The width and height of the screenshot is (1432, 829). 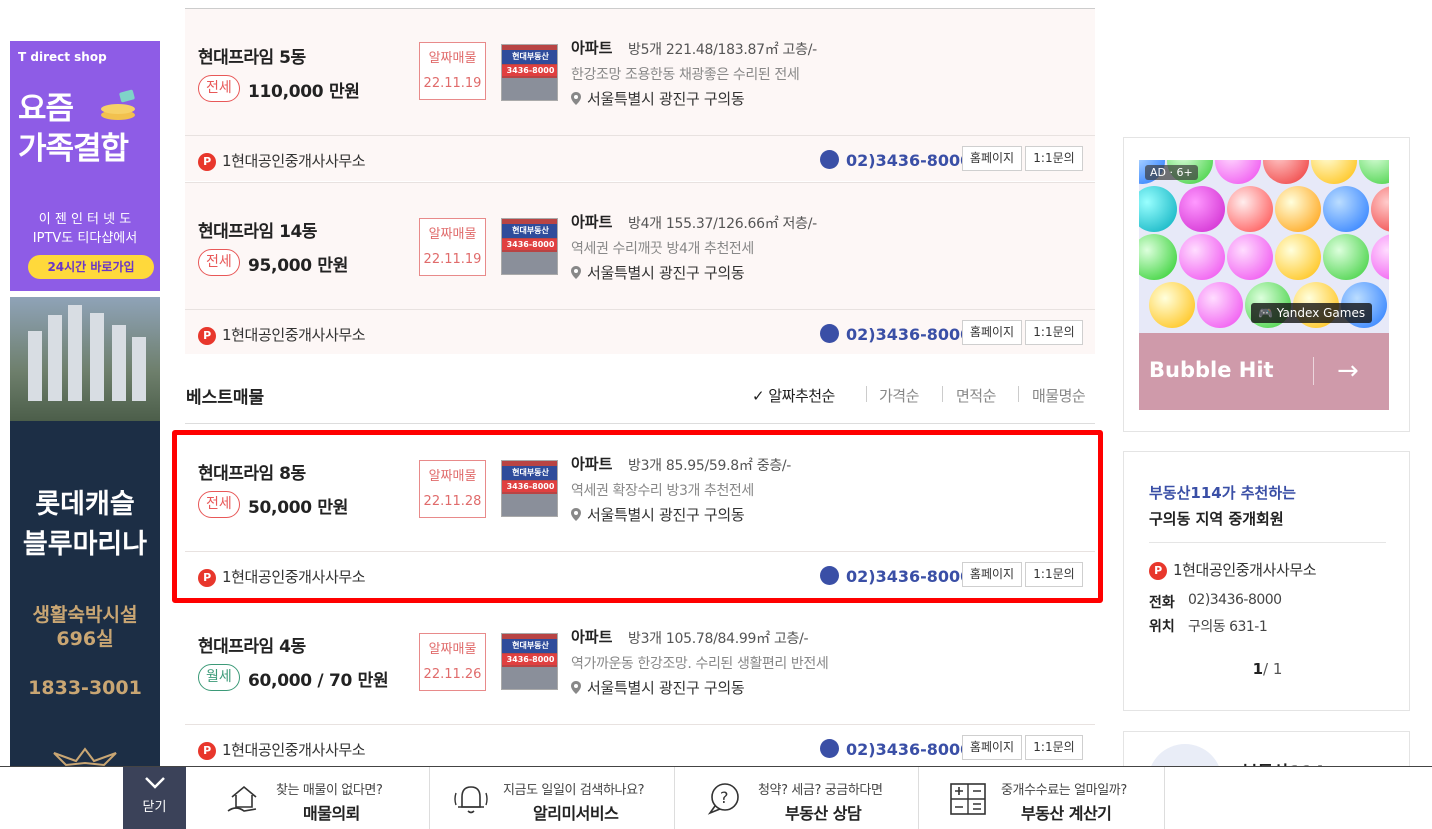 I want to click on tdirect-cta-button: 24시간 바로가입, so click(x=91, y=267).